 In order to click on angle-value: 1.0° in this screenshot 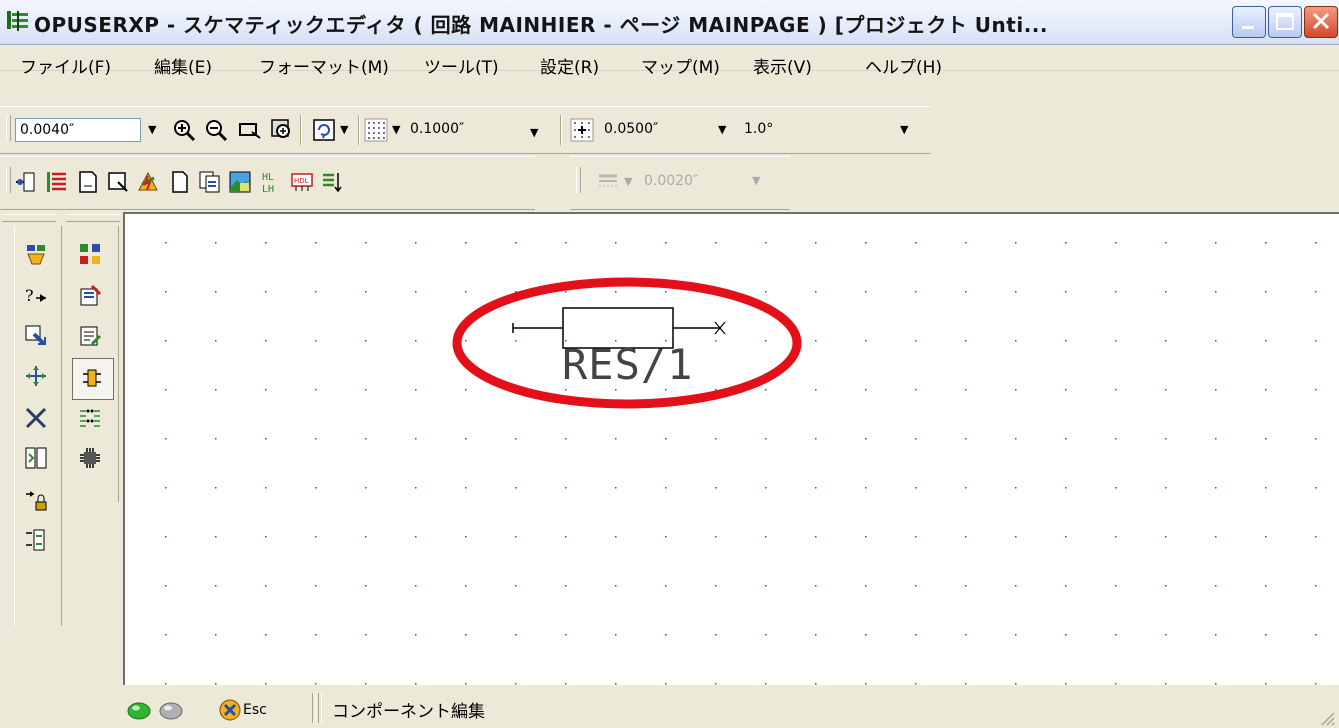, I will do `click(759, 129)`.